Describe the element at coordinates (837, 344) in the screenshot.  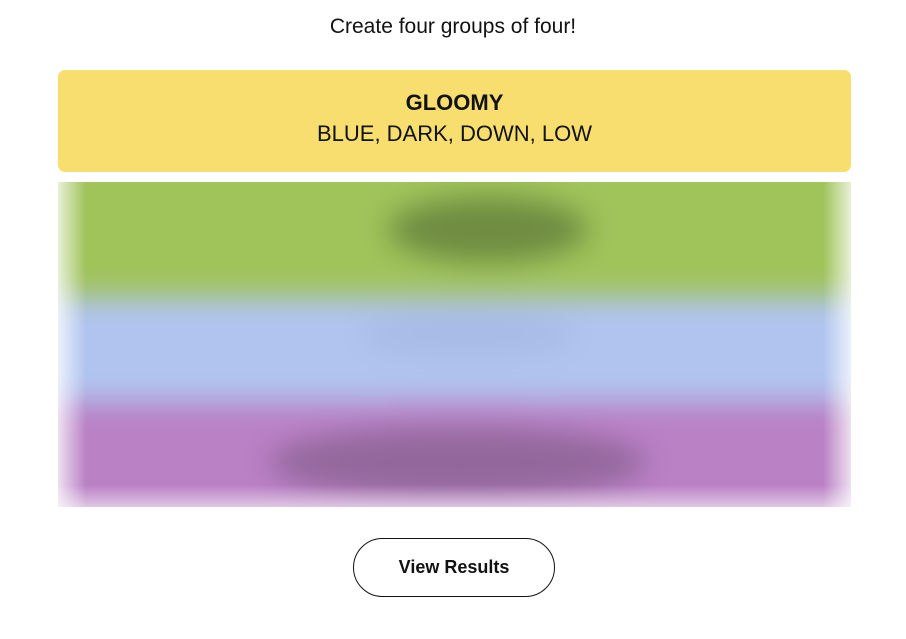
I see `right-edge-fade` at that location.